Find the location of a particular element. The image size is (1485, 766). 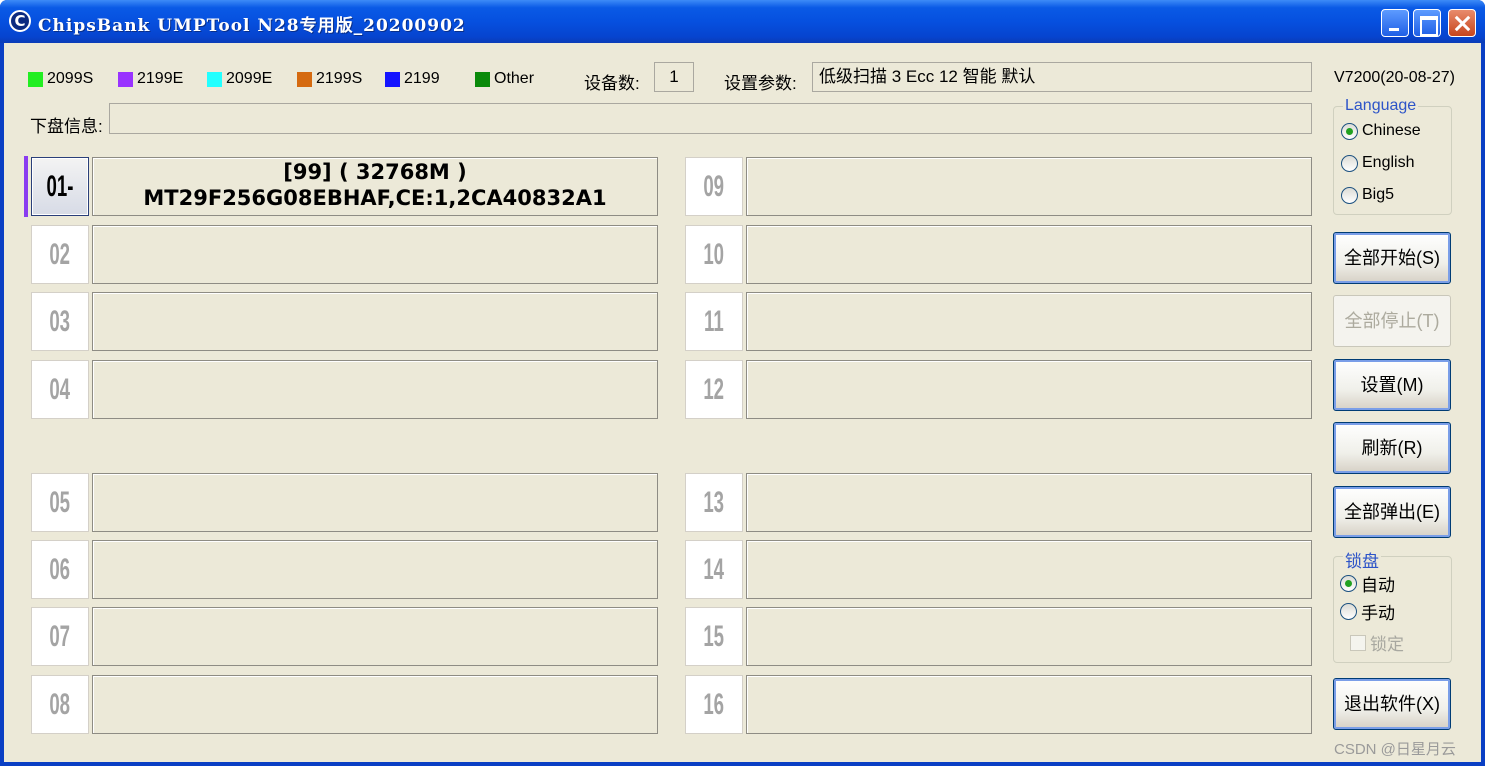

legend-label: 2099E is located at coordinates (249, 78).